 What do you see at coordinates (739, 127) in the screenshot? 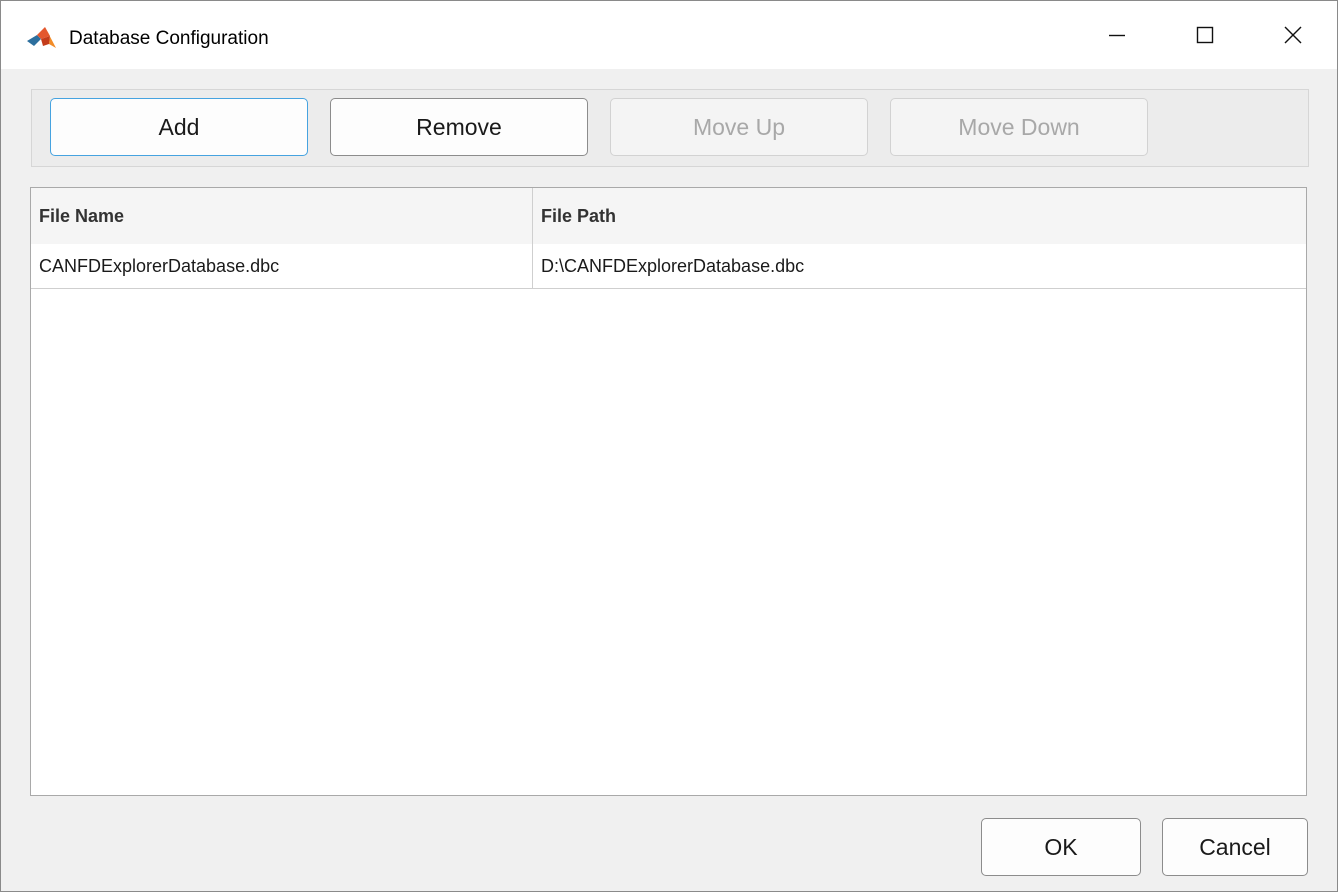
I see `move-up-button: Move Up` at bounding box center [739, 127].